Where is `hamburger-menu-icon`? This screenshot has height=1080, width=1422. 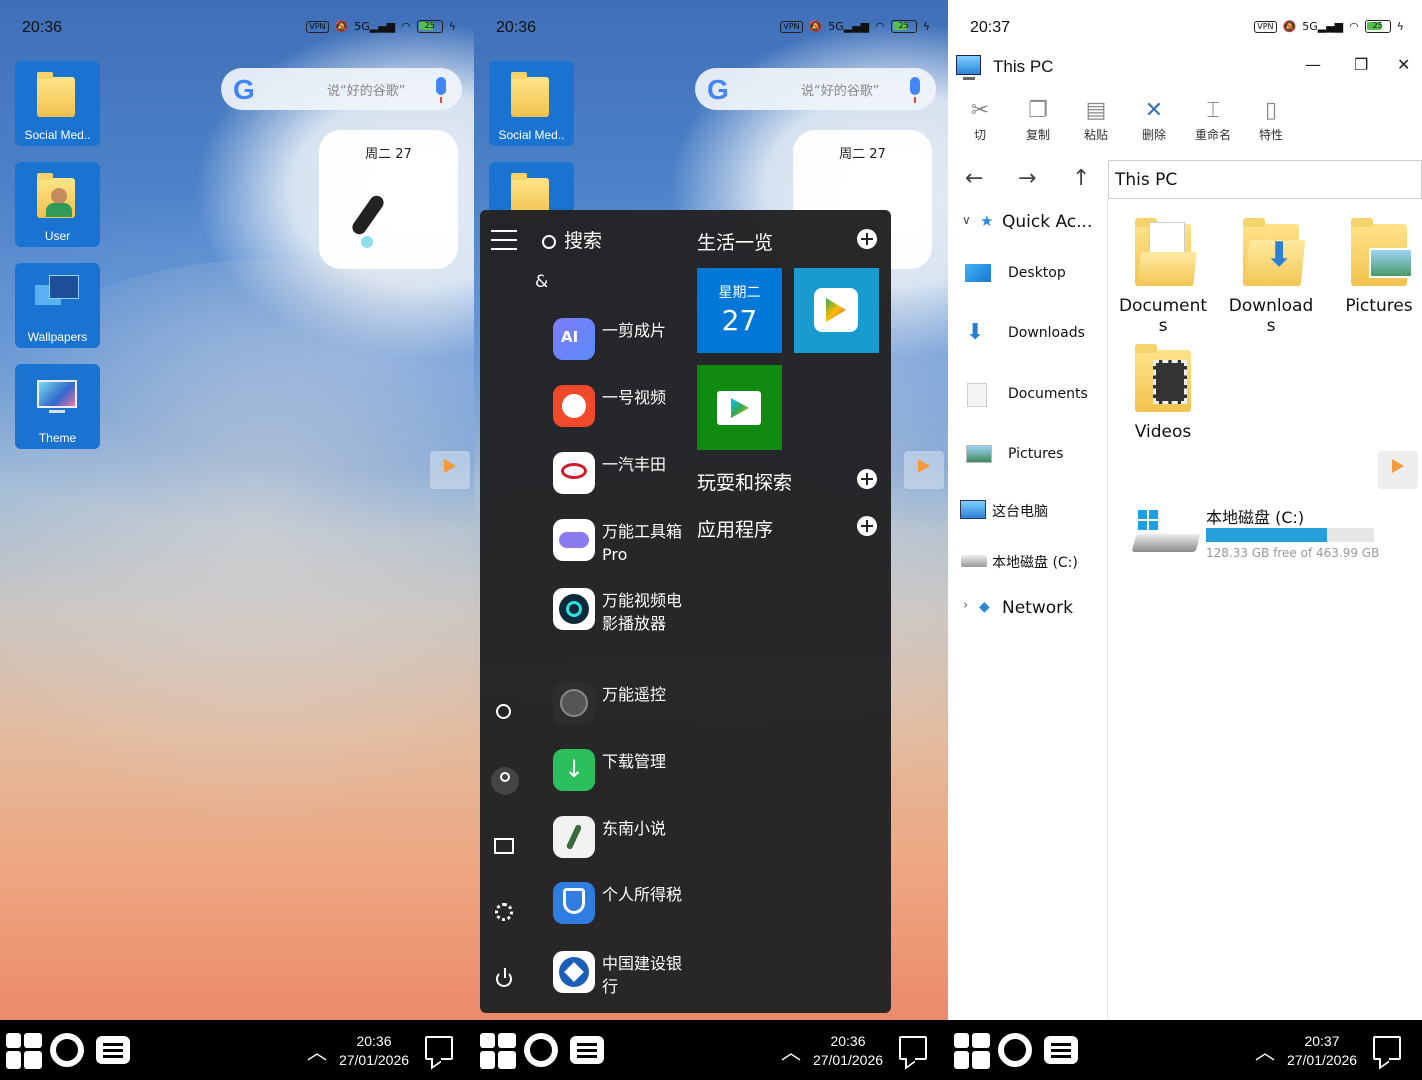
hamburger-menu-icon is located at coordinates (504, 240).